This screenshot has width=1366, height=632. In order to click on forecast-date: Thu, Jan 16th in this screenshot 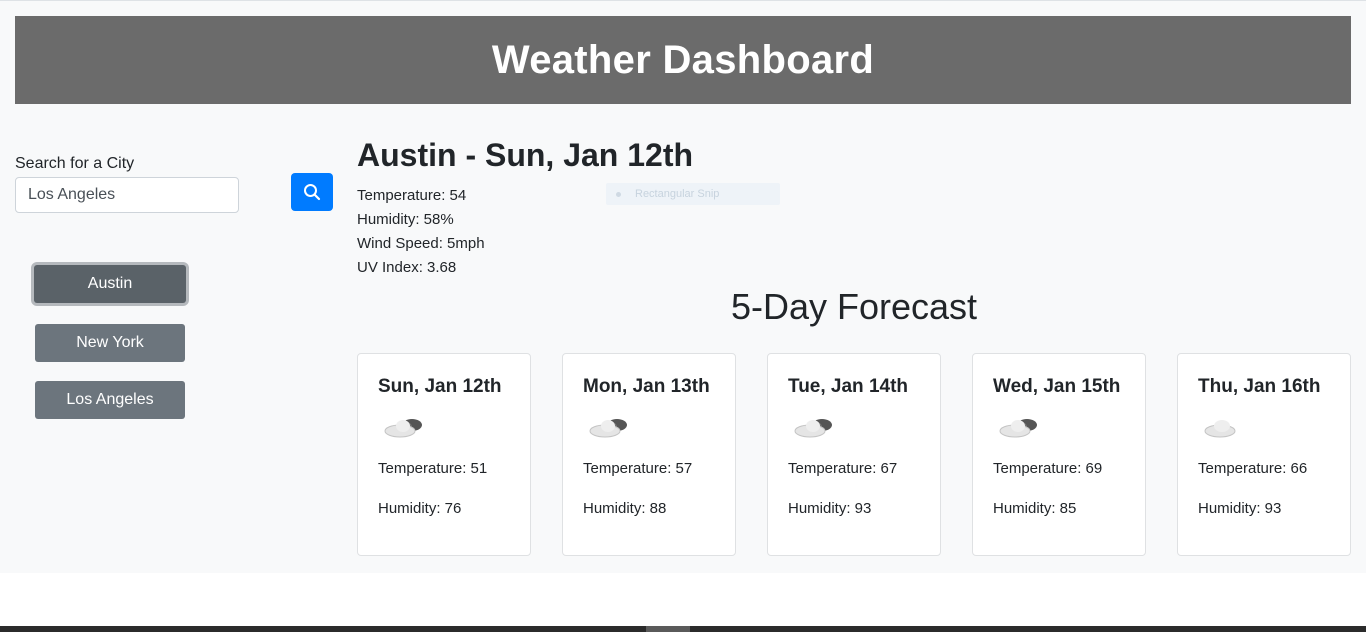, I will do `click(1259, 386)`.